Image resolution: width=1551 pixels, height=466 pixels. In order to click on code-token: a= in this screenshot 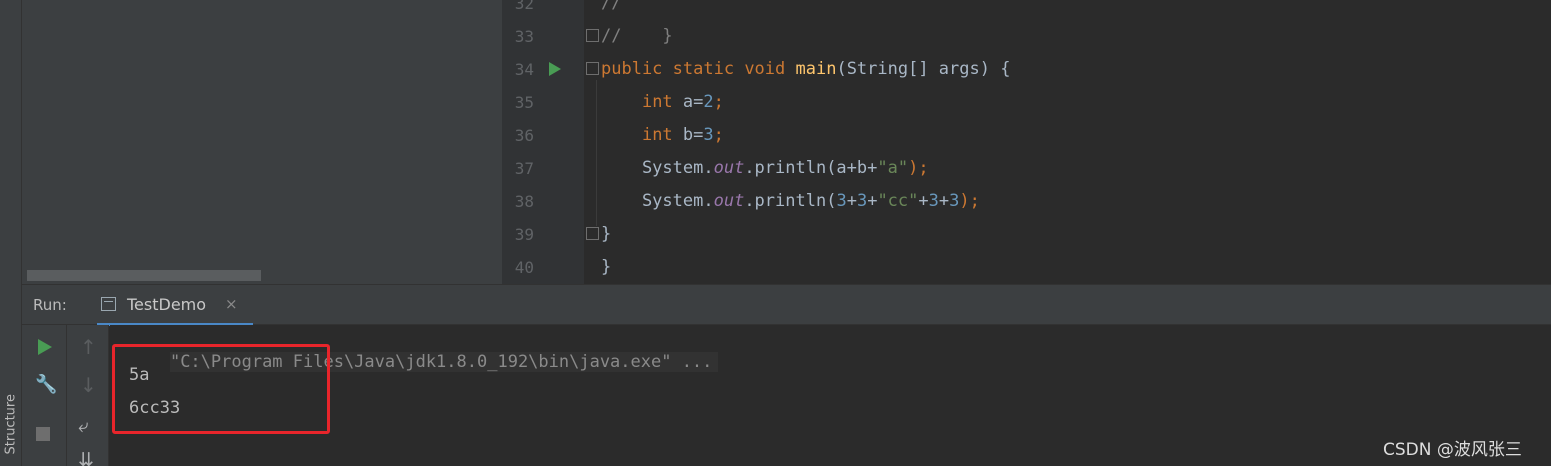, I will do `click(693, 102)`.